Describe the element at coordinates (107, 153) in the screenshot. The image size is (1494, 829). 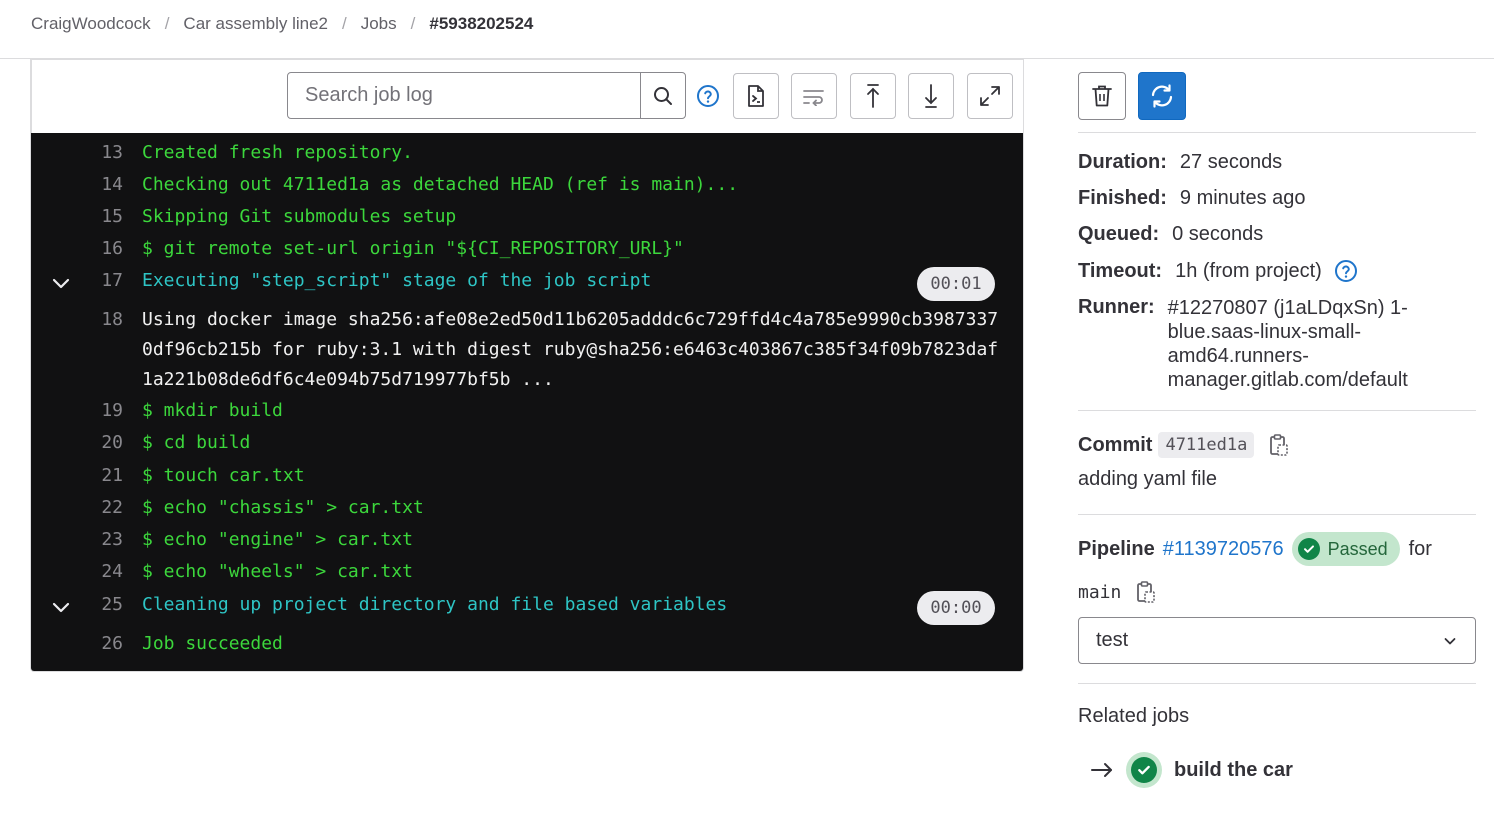
I see `log-line-number: 13` at that location.